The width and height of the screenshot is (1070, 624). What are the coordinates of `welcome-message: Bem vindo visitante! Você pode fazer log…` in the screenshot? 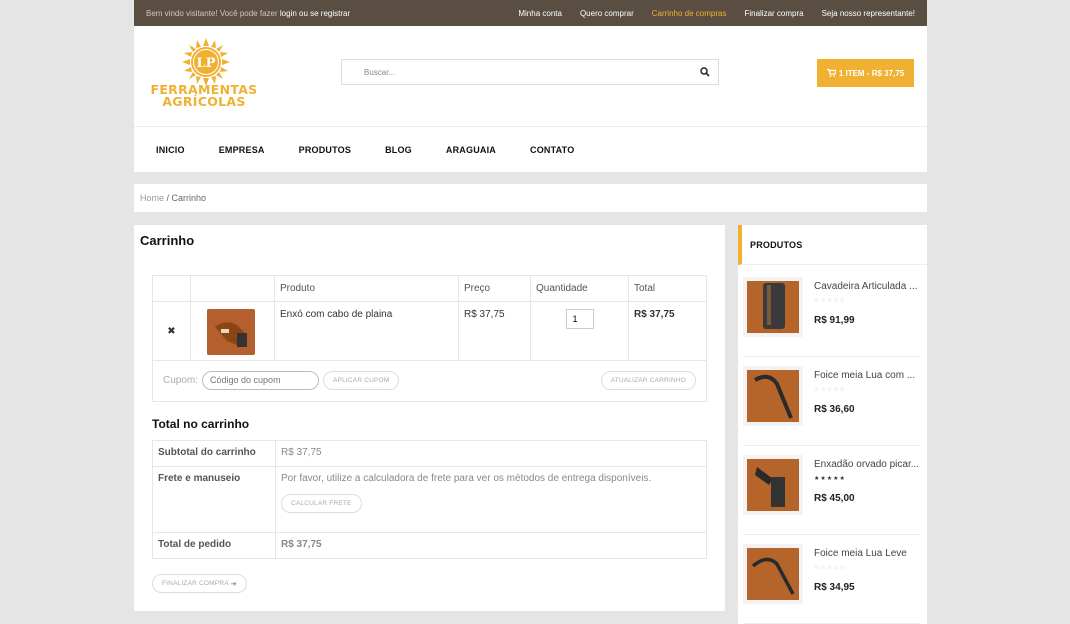 It's located at (248, 13).